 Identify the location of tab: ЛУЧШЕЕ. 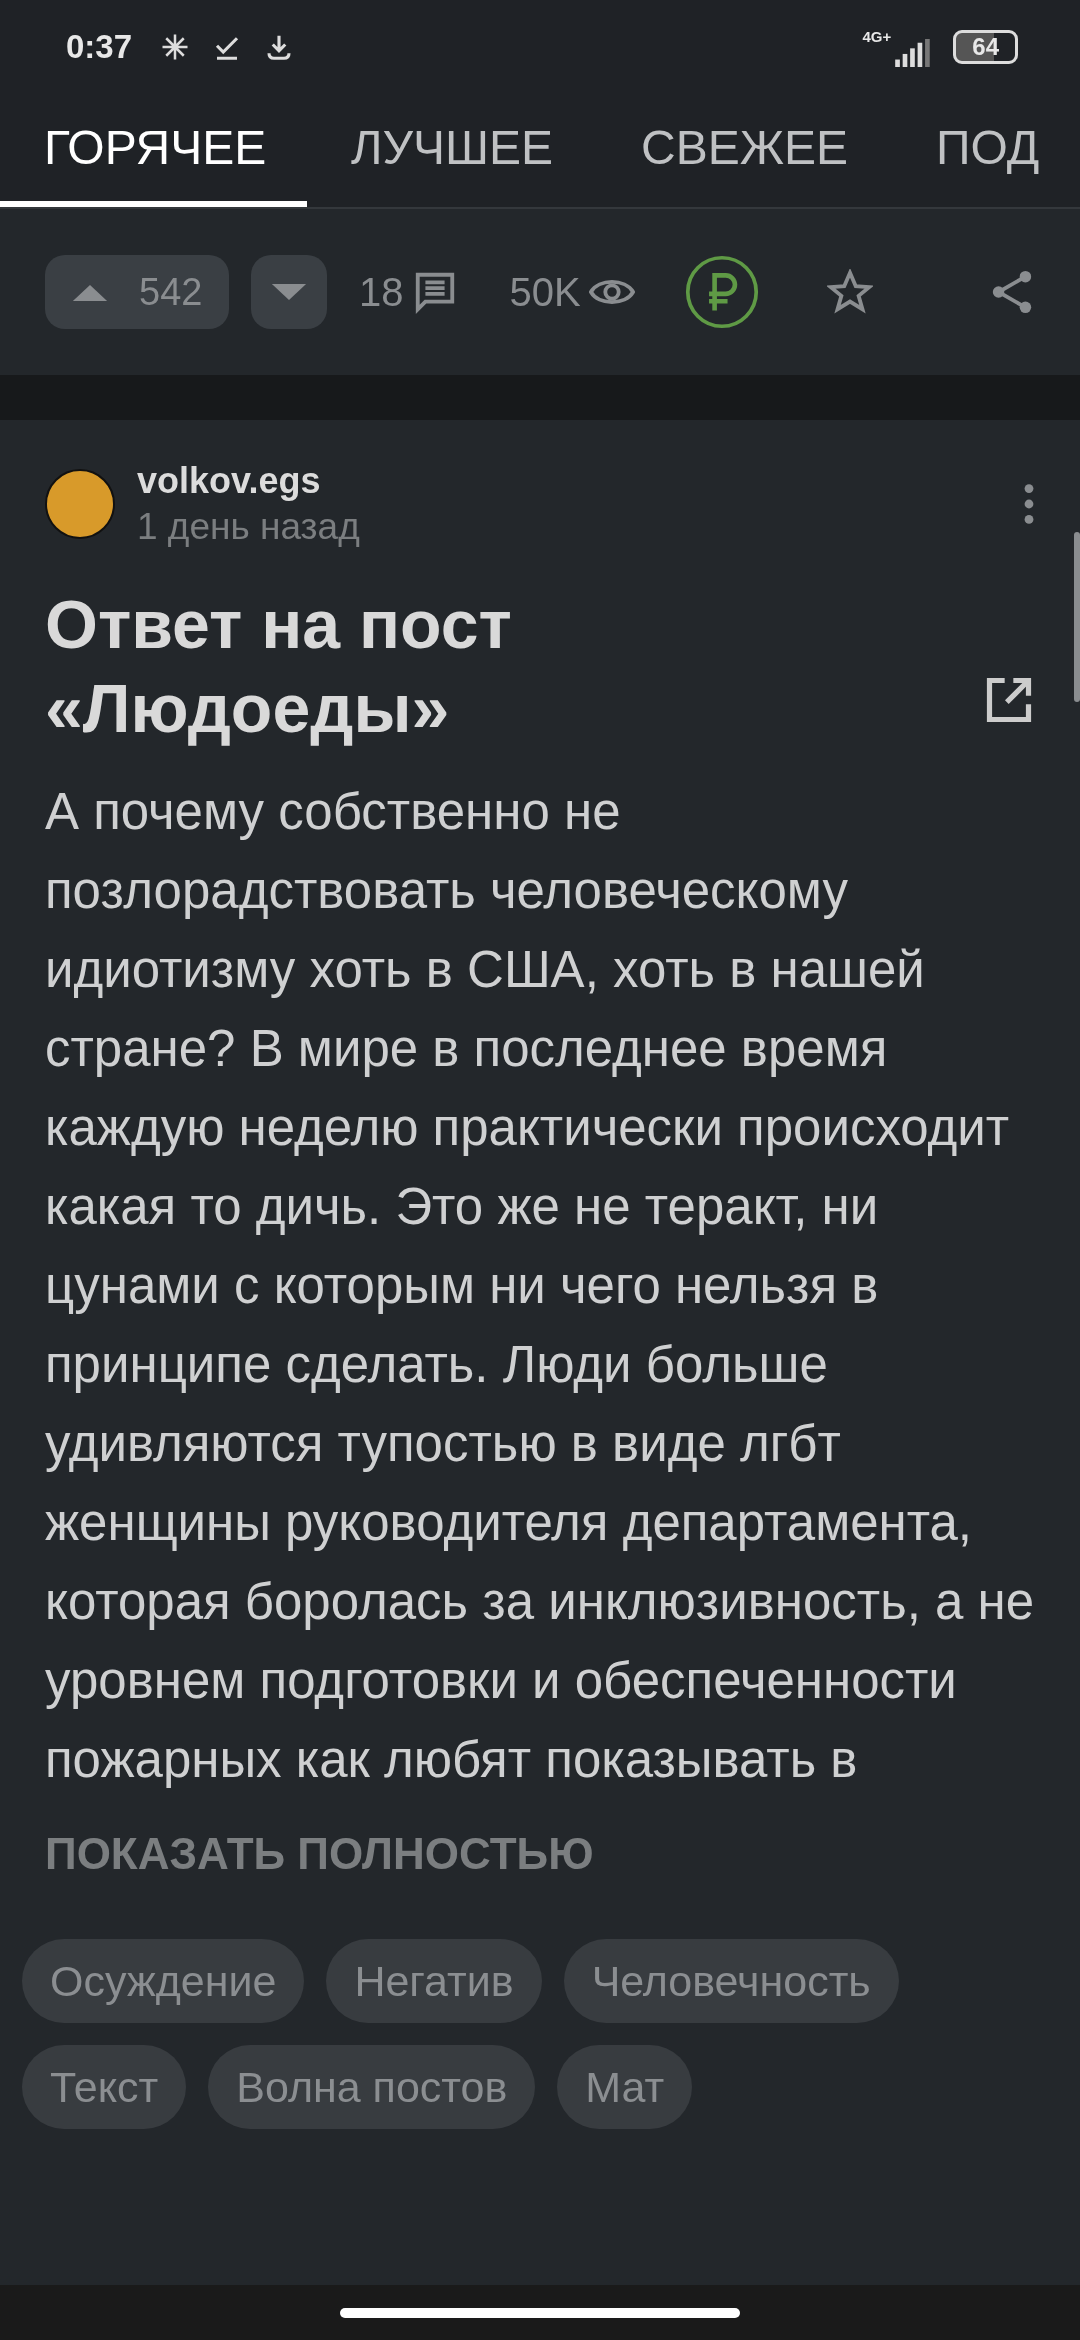
(452, 150).